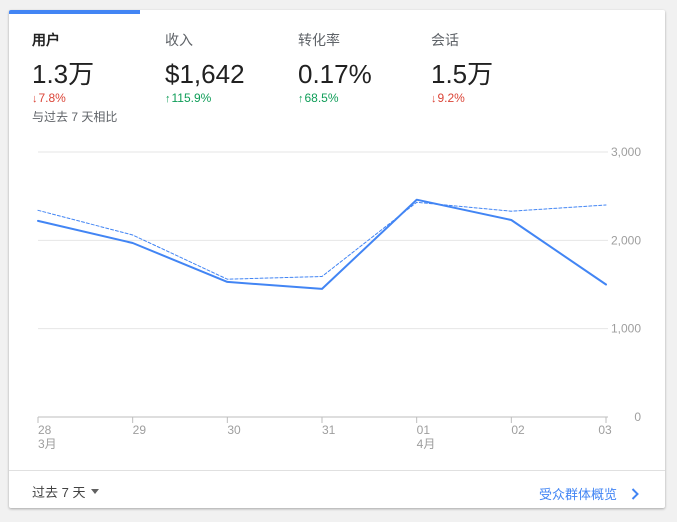 The image size is (677, 522). Describe the element at coordinates (635, 493) in the screenshot. I see `chevron-right-icon` at that location.